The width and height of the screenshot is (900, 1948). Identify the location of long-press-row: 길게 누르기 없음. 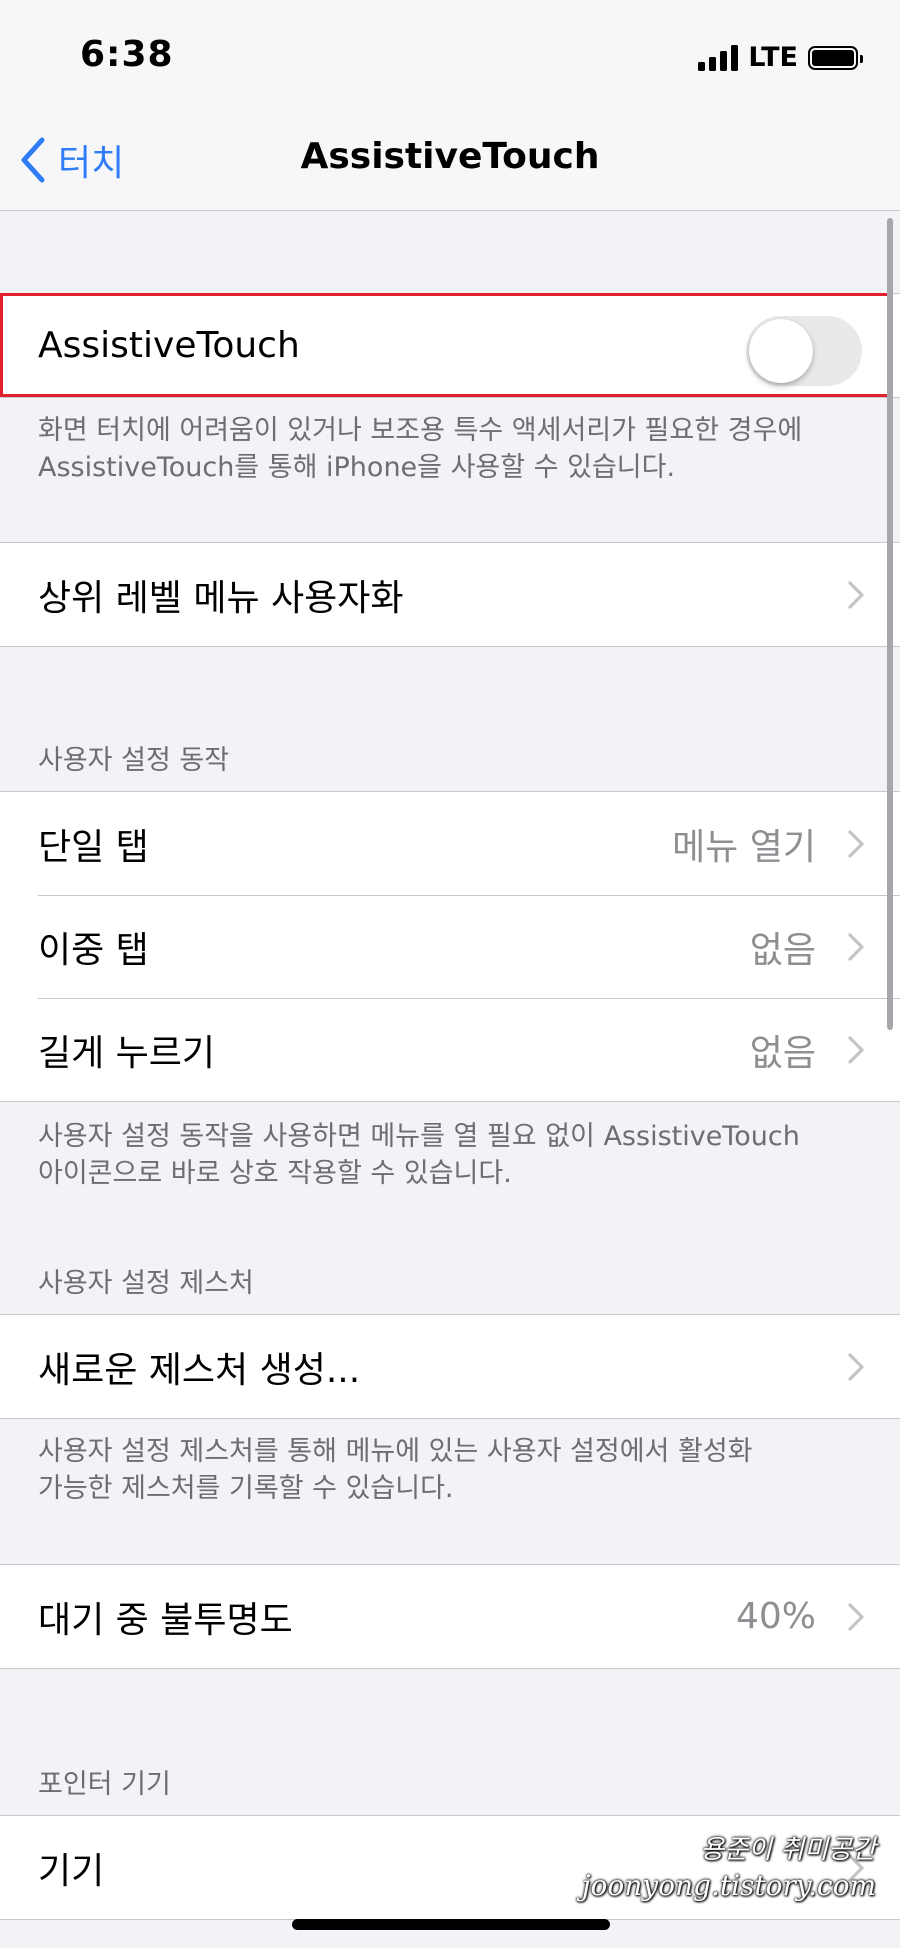
(450, 1049).